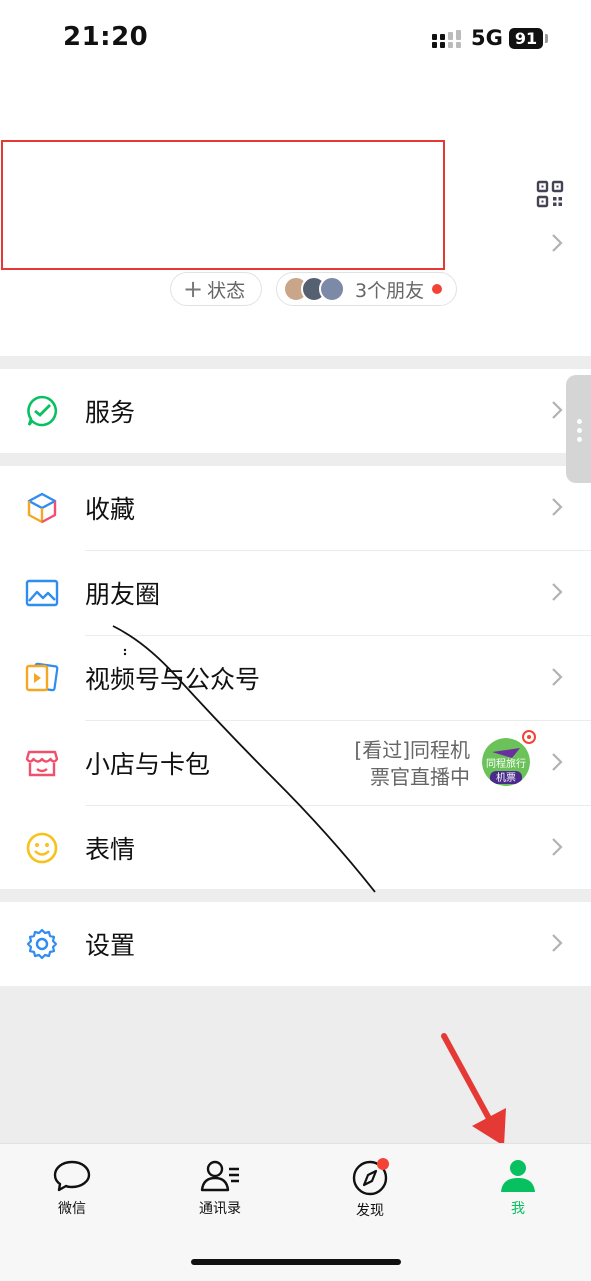 The width and height of the screenshot is (591, 1281). I want to click on menu-item-service: 服务, so click(295, 411).